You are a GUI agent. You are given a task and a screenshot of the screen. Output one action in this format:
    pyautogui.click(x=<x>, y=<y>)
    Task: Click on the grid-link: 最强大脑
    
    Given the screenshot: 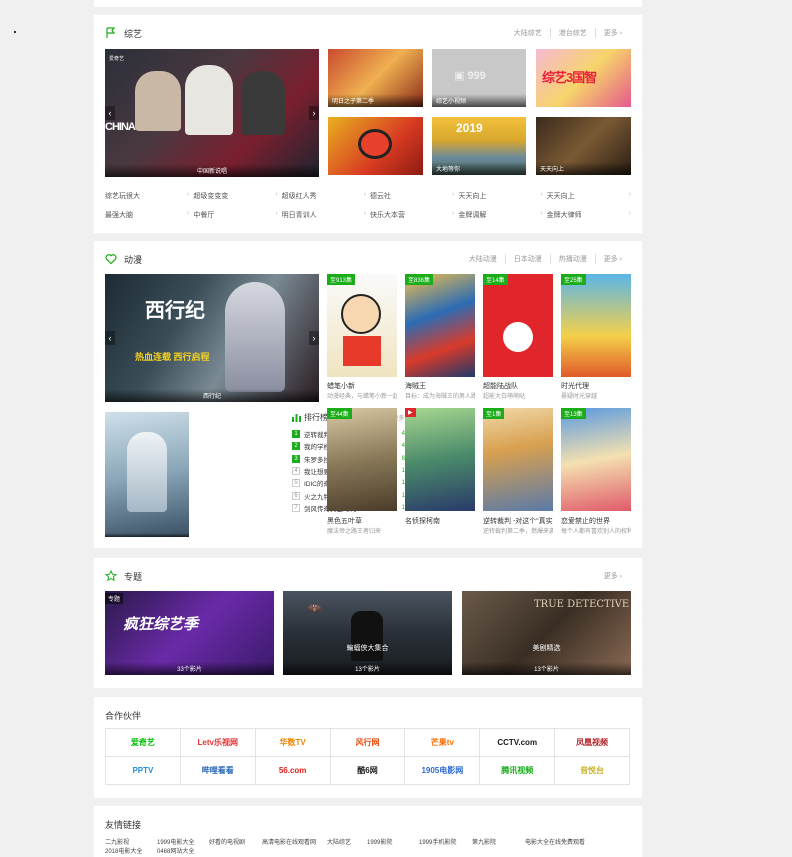 What is the action you would take?
    pyautogui.click(x=147, y=215)
    